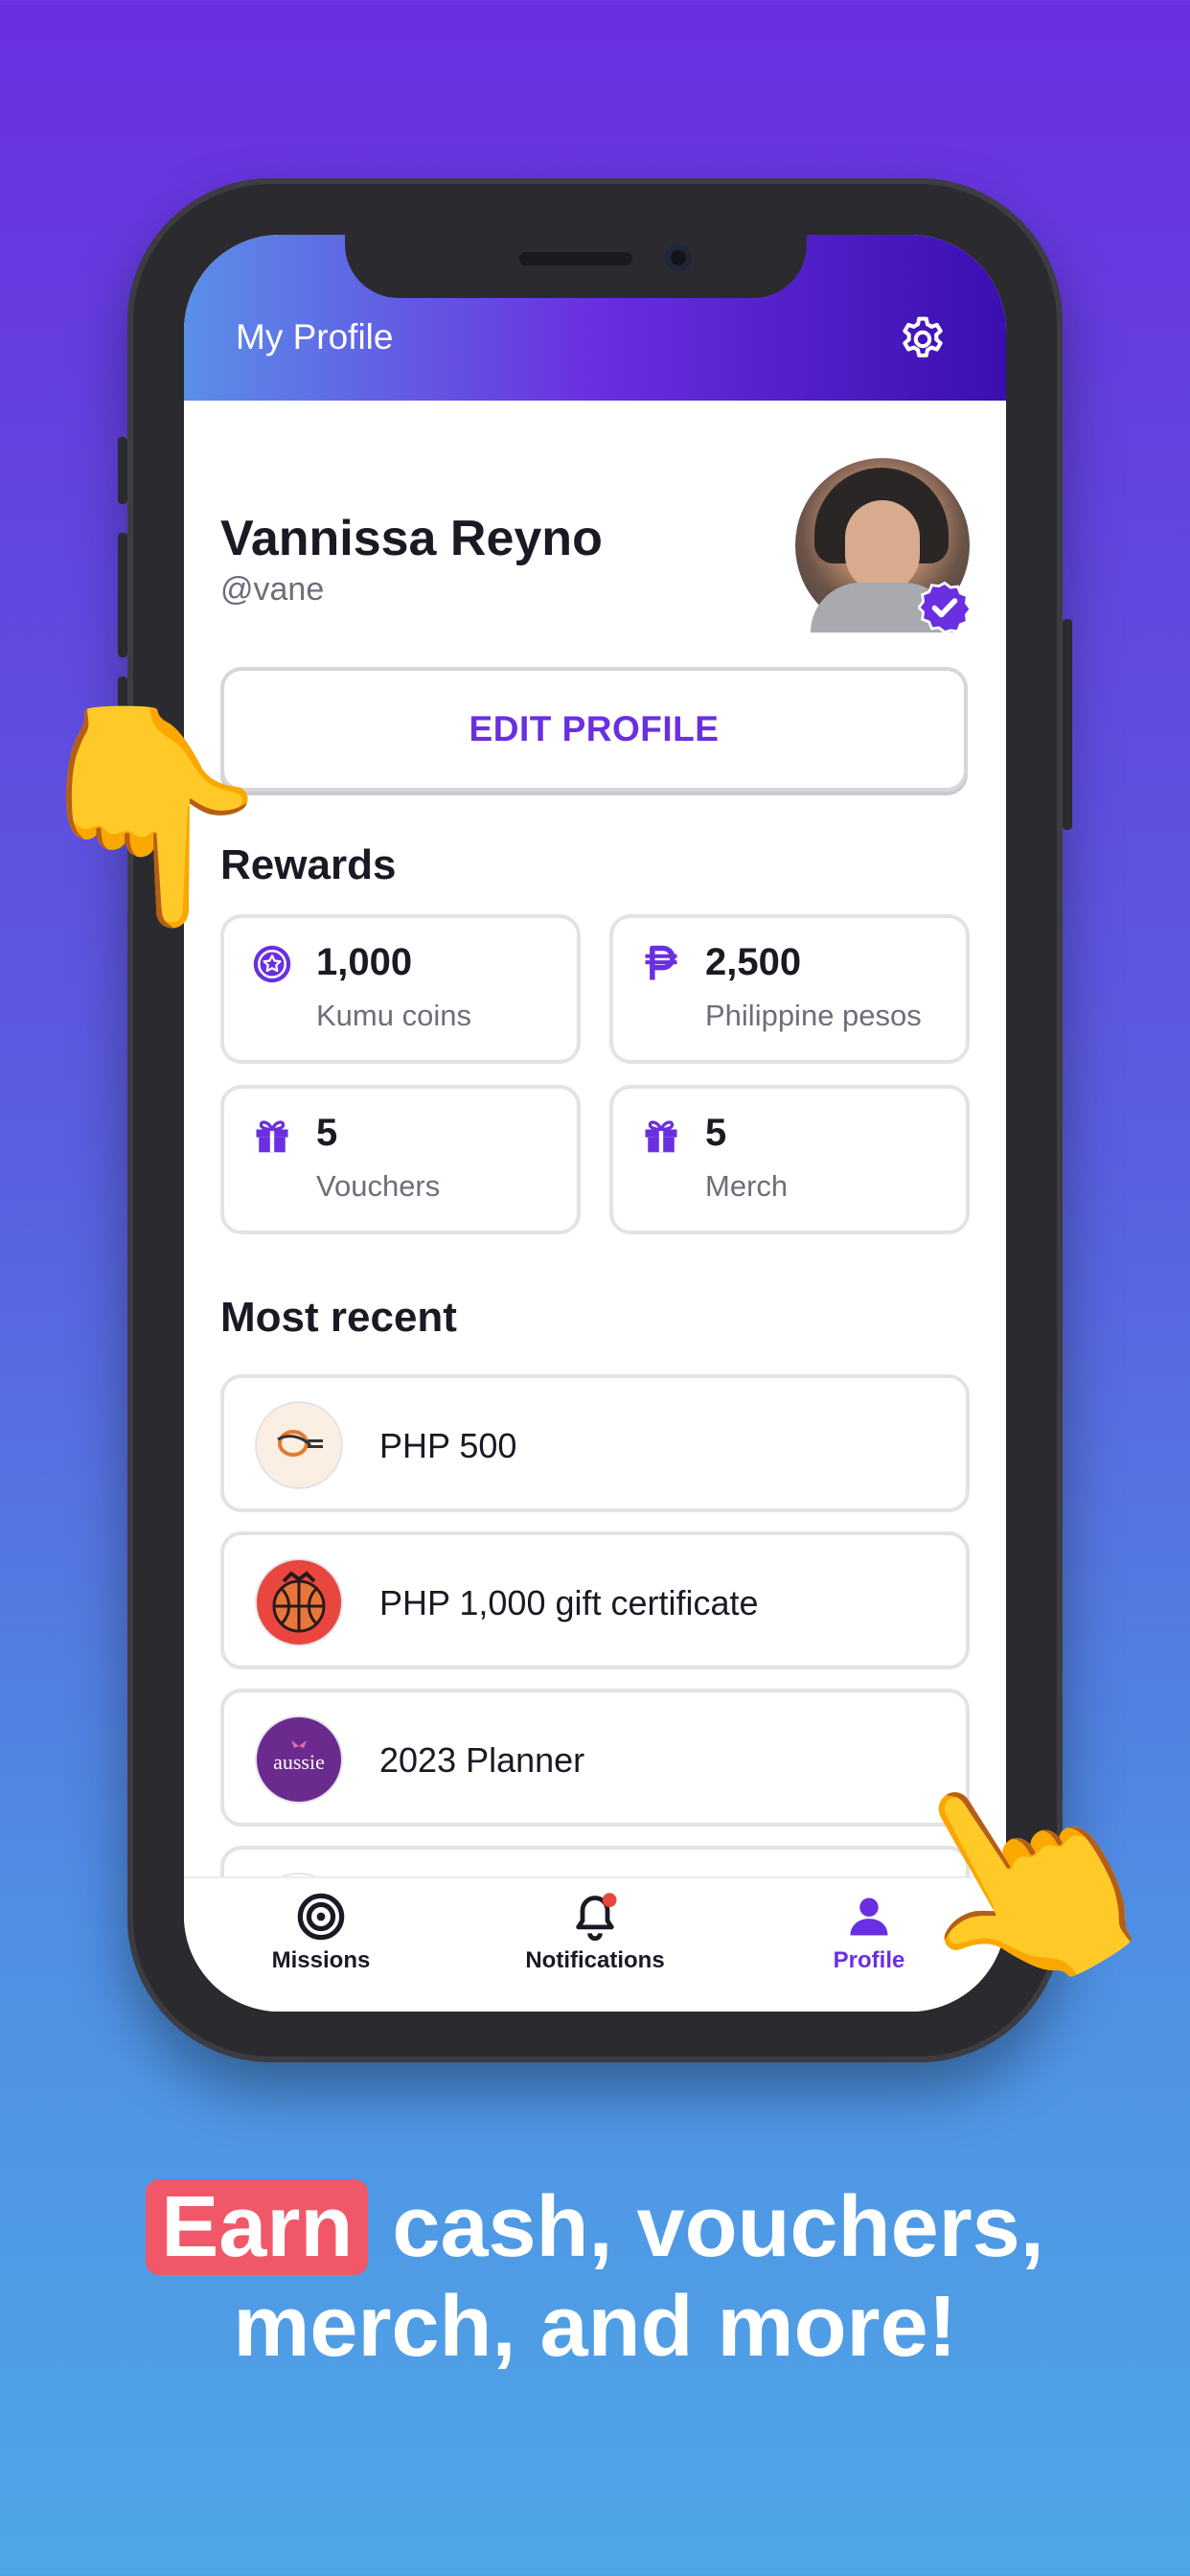 This screenshot has width=1190, height=2576. I want to click on tab-notifications: Notifications, so click(595, 1945).